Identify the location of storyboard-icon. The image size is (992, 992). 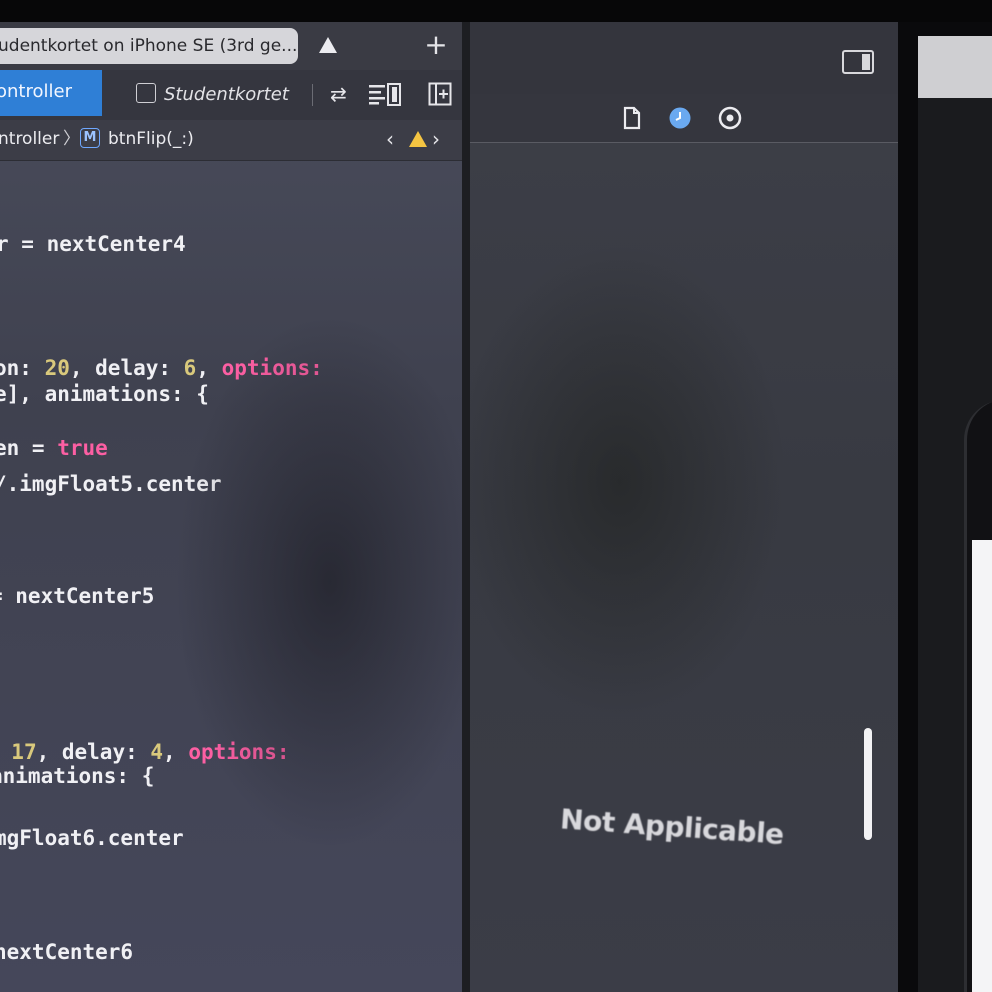
(146, 93).